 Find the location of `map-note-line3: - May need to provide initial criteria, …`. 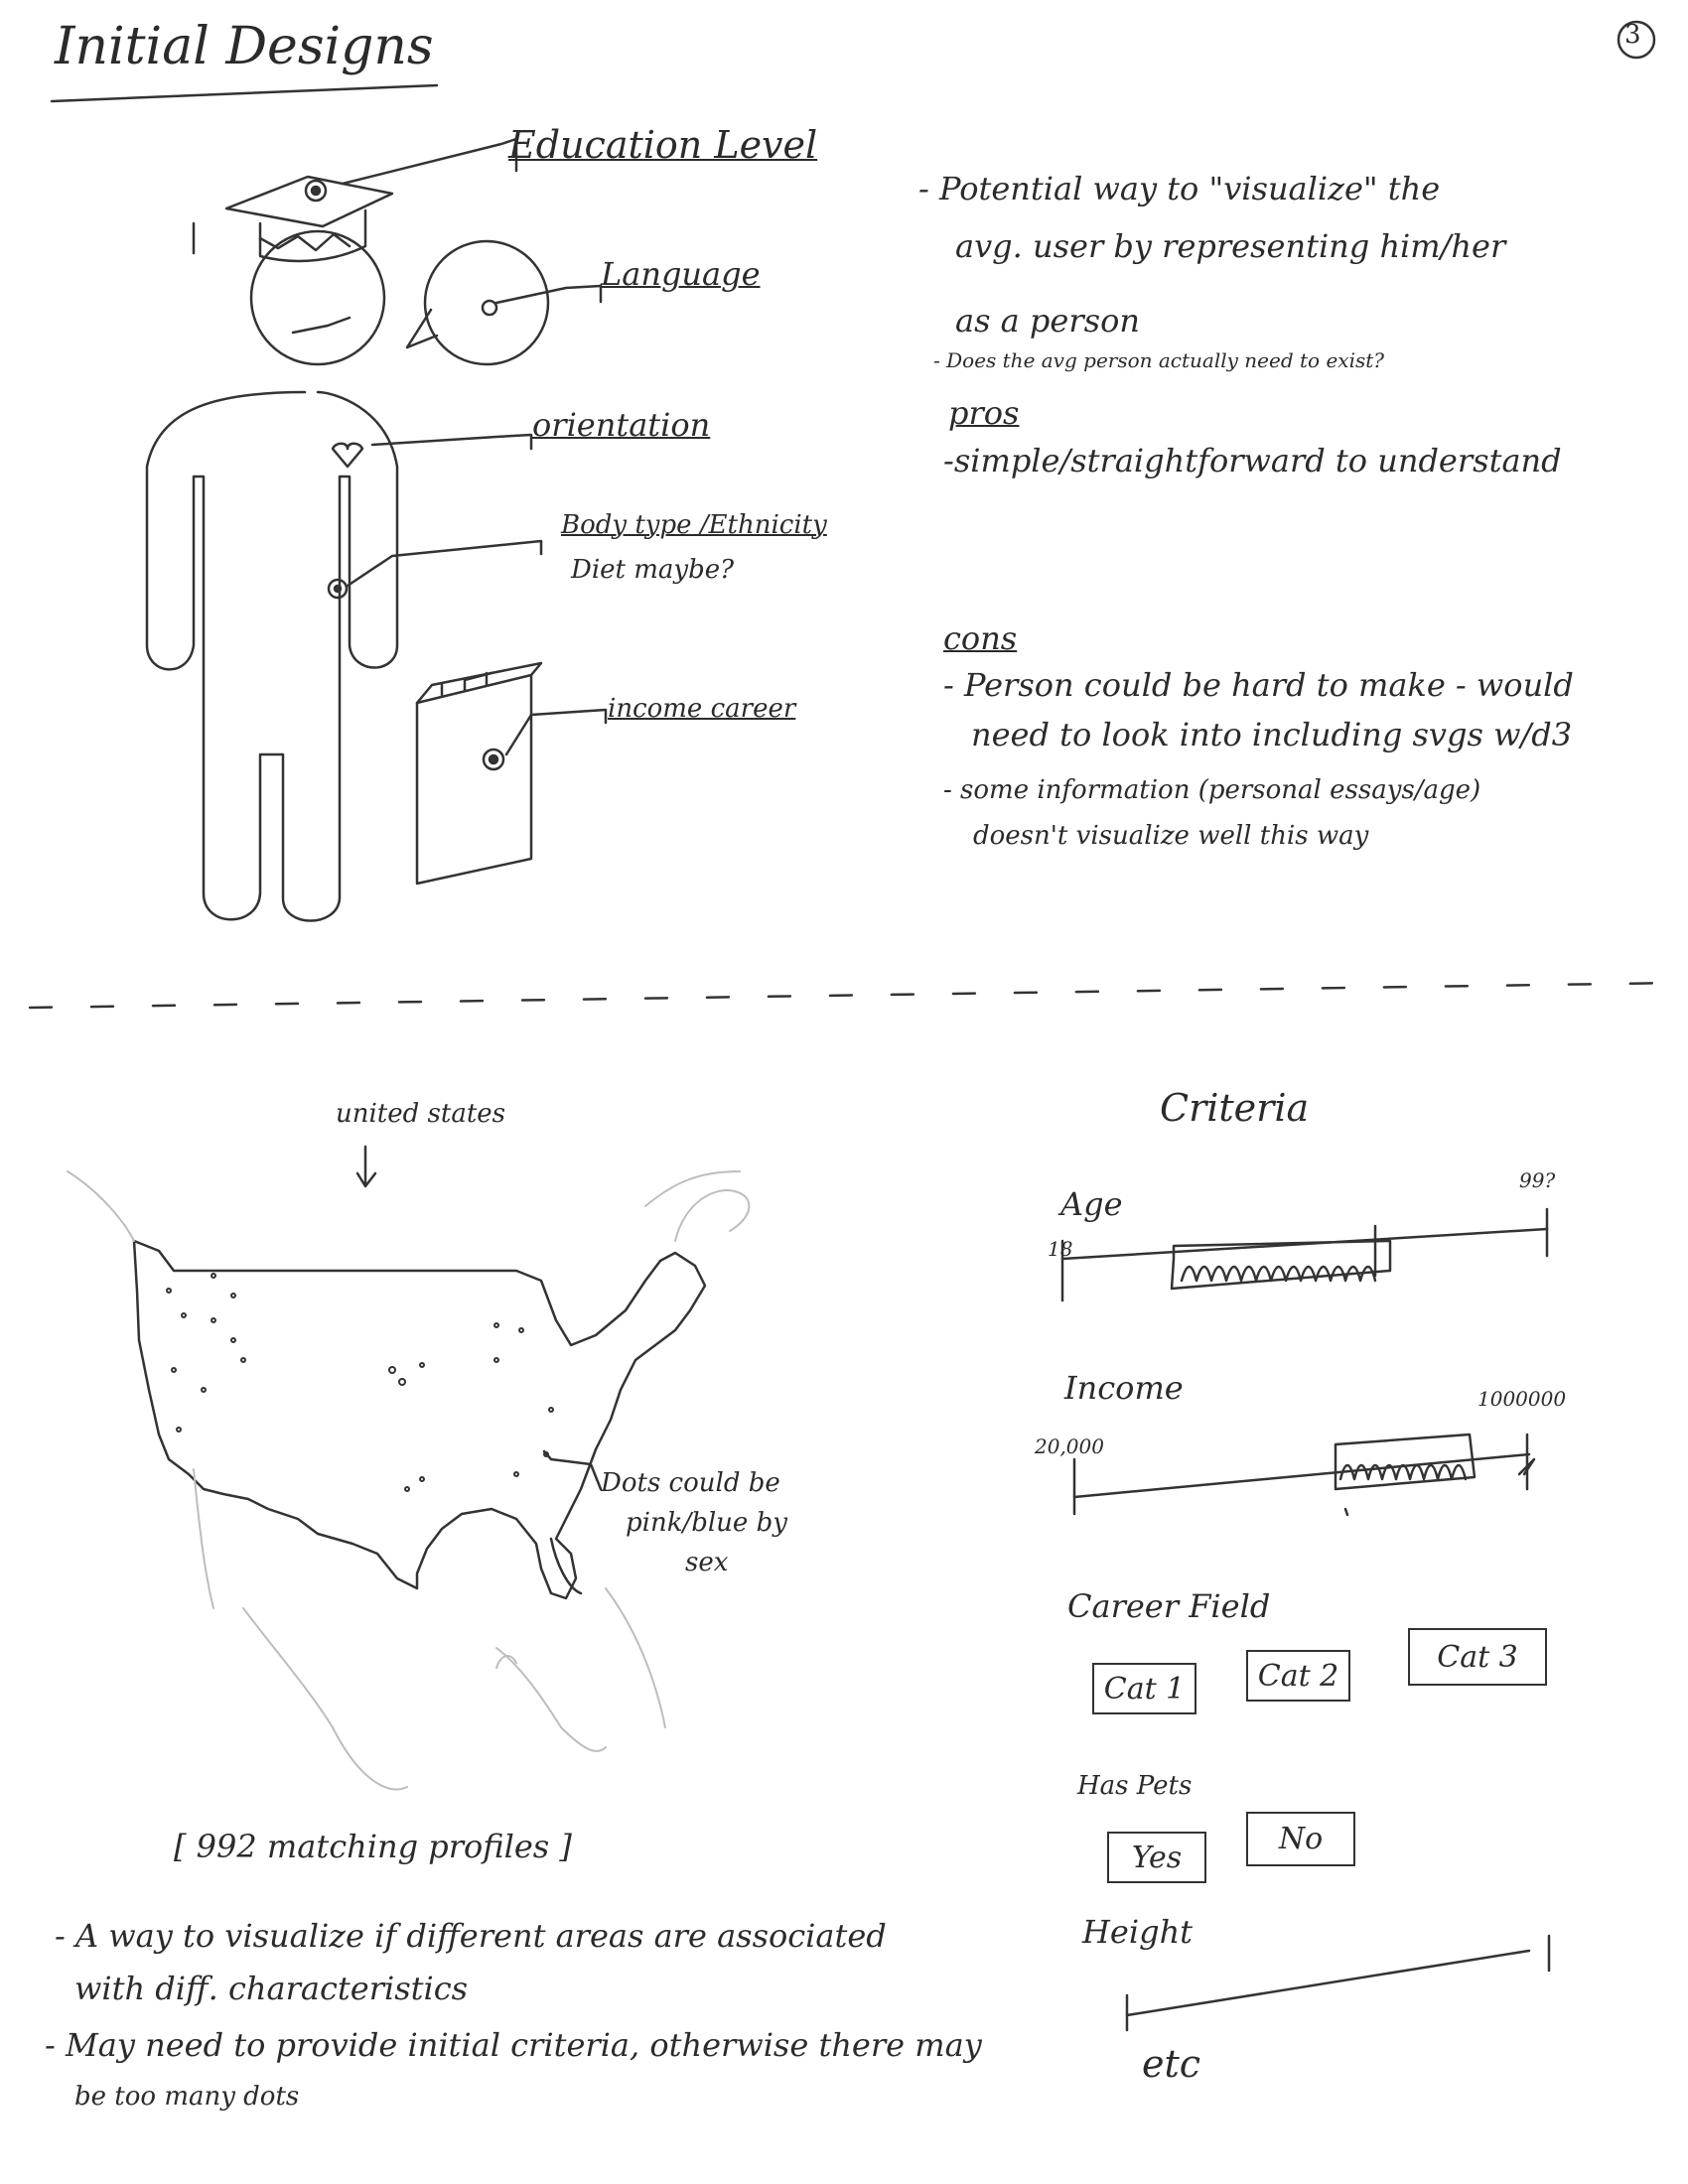

map-note-line3: - May need to provide initial criteria, … is located at coordinates (513, 2045).